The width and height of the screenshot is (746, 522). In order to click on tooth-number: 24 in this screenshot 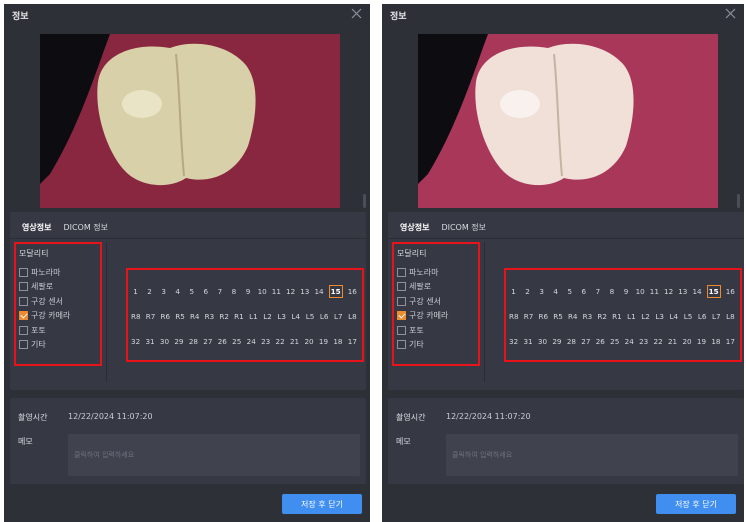, I will do `click(251, 341)`.